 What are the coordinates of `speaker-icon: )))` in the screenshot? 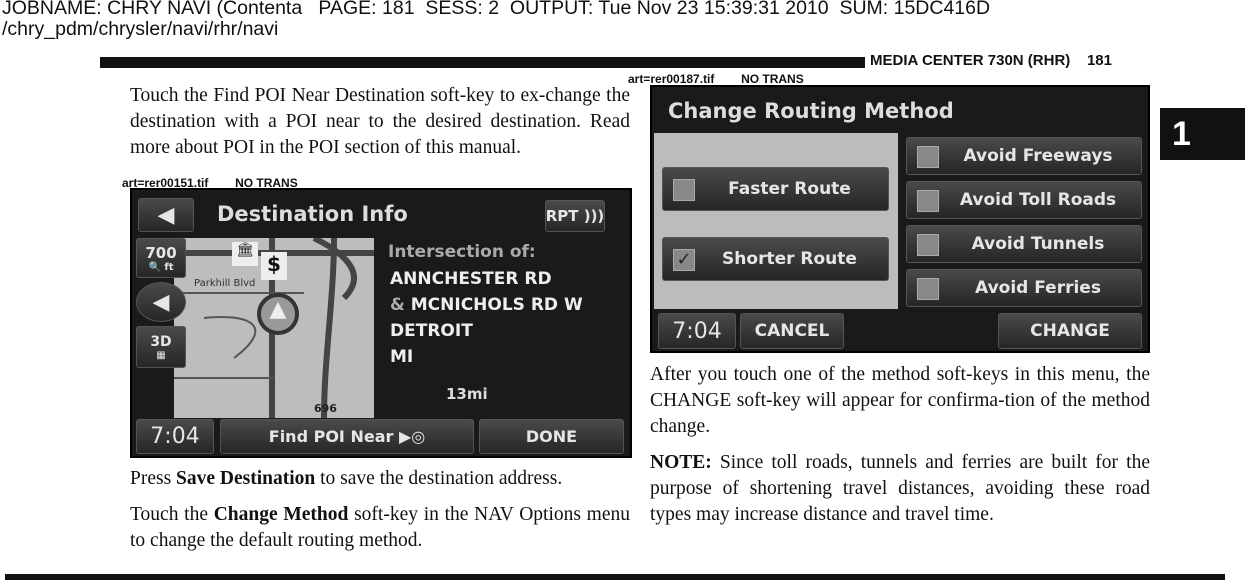 It's located at (591, 216).